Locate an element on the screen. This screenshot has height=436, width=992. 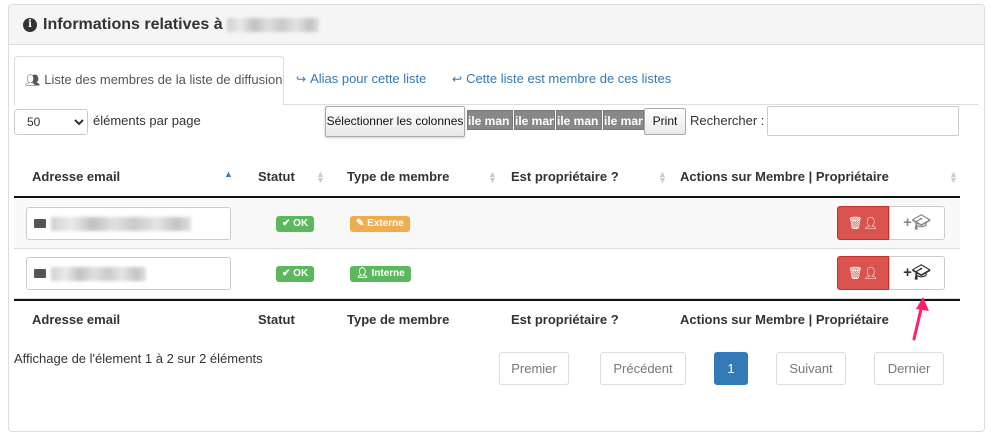
annotation-arrow-icon is located at coordinates (920, 319).